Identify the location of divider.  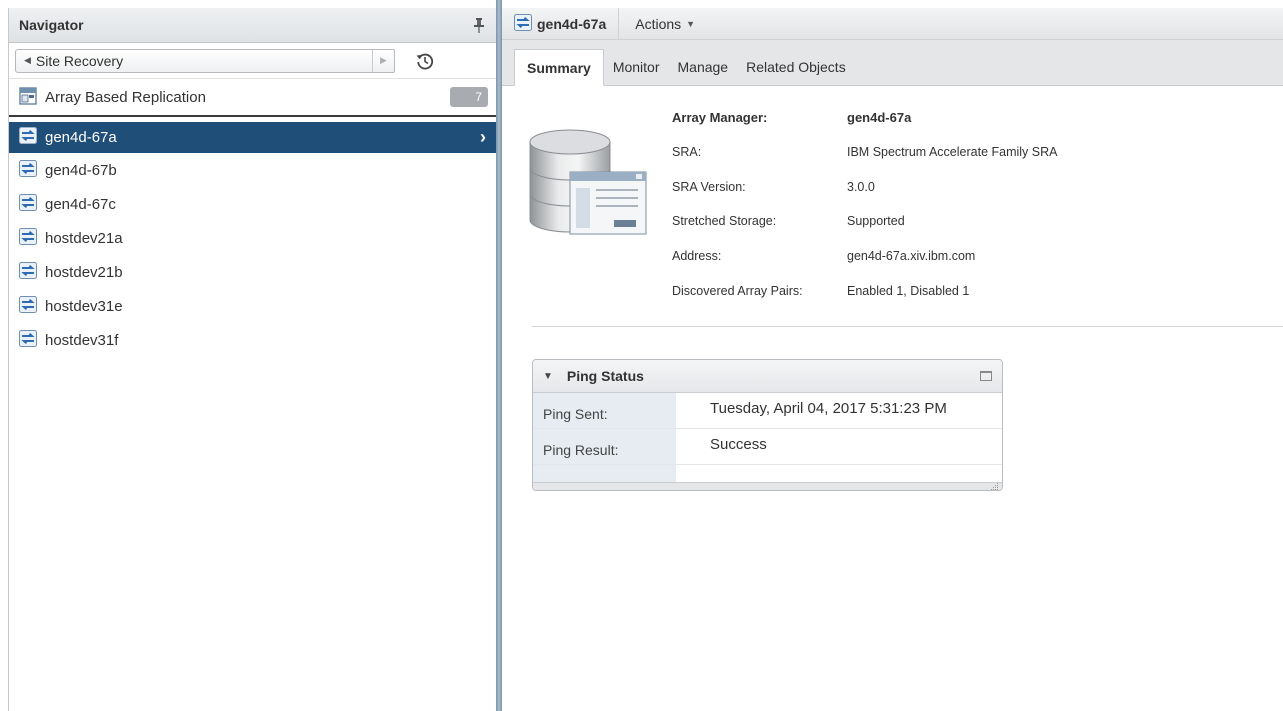
(907, 326).